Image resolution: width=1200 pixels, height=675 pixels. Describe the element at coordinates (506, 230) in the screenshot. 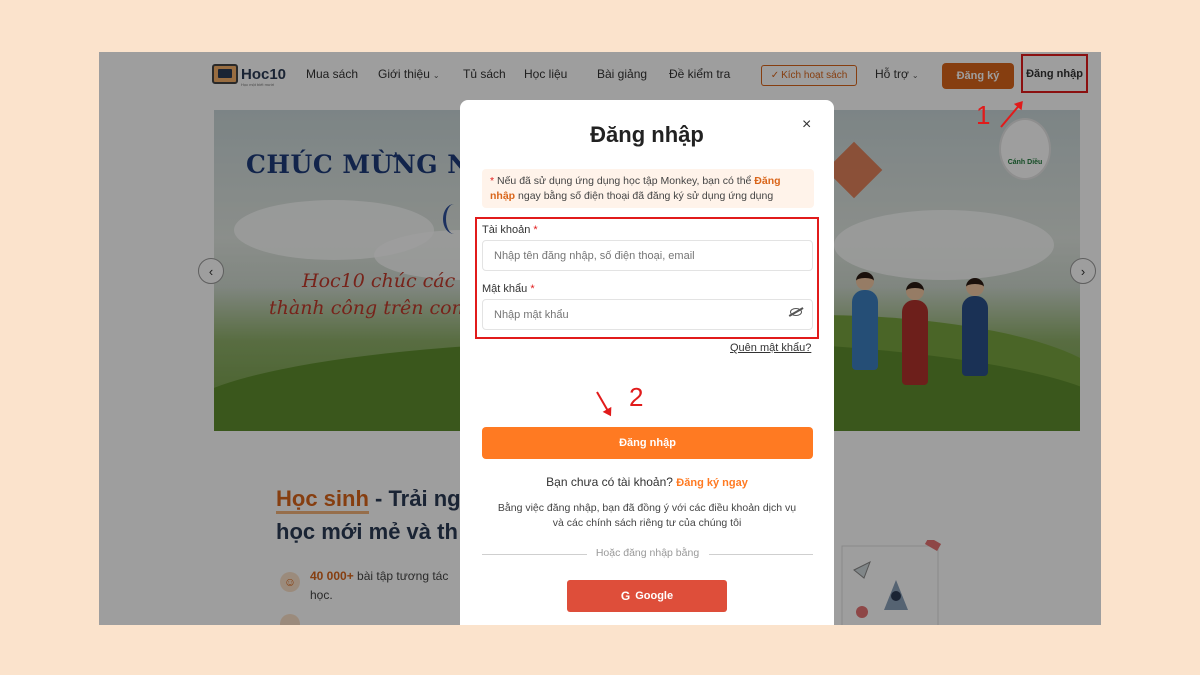

I see `account-label-text: Tài khoản` at that location.